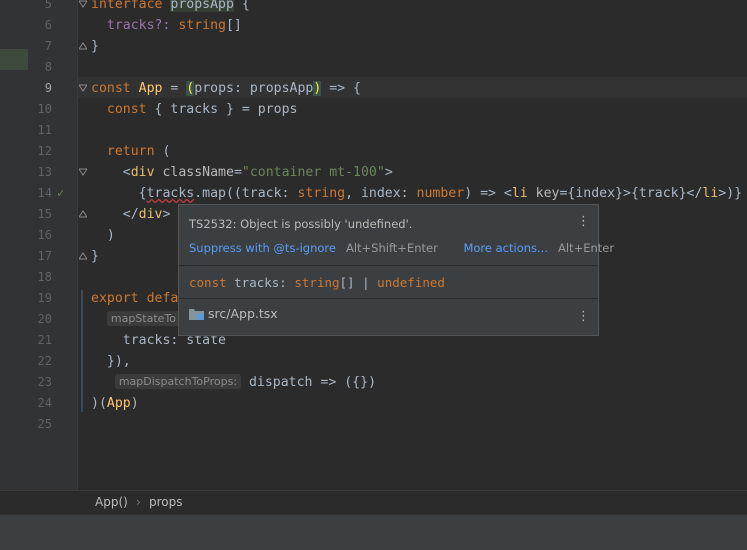 The image size is (747, 550). I want to click on parameter-hint: mapStateTo, so click(143, 318).